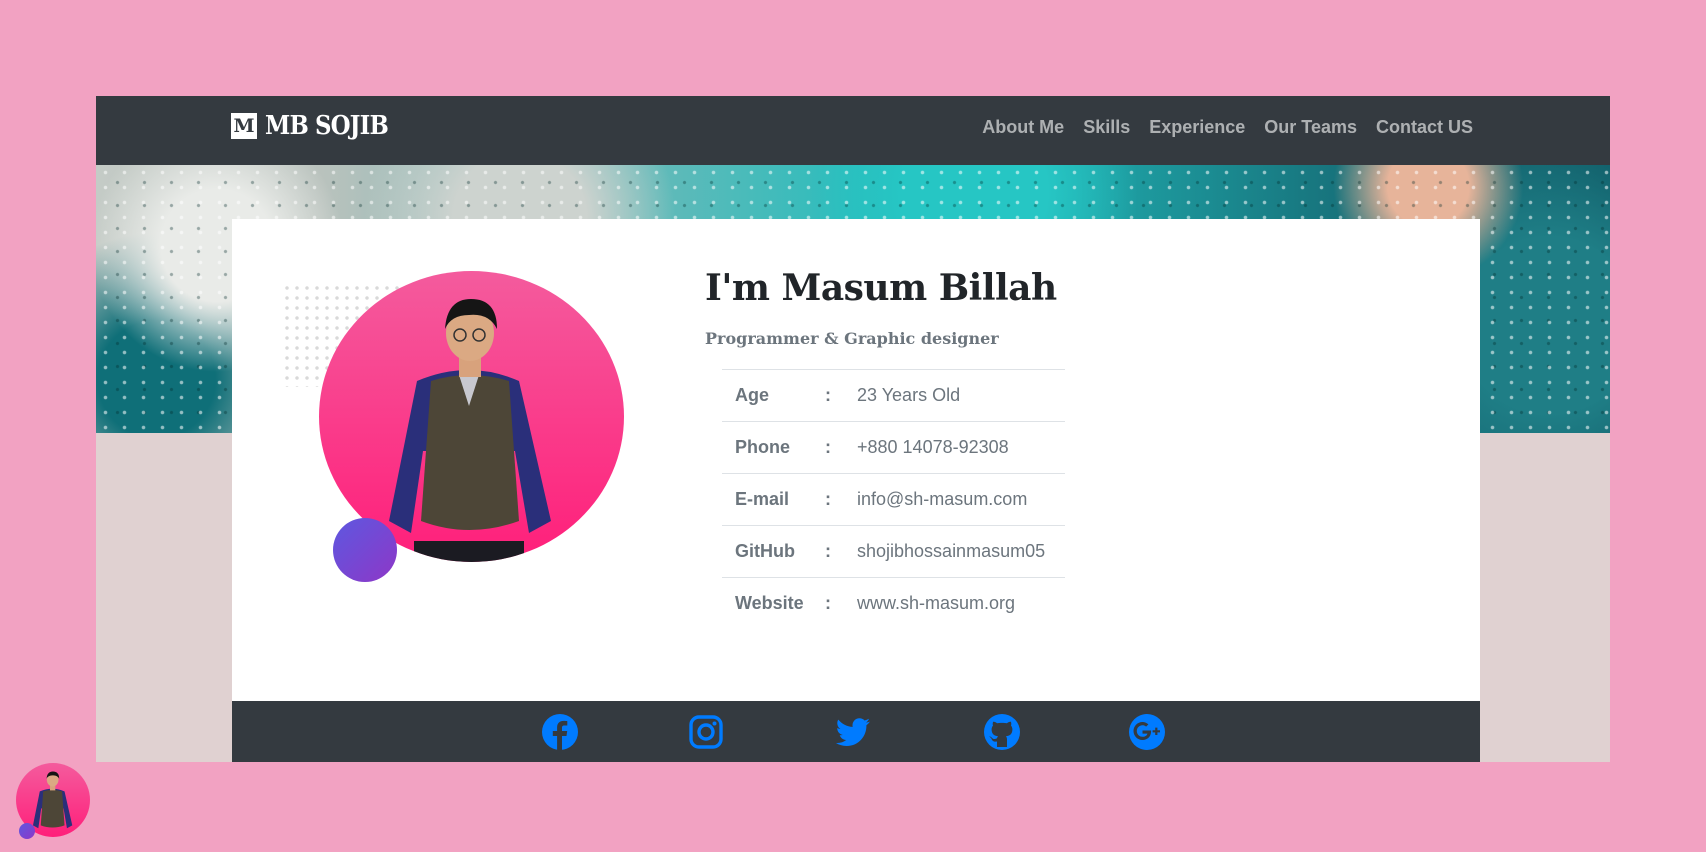 The image size is (1706, 852). I want to click on table-row: Website : www.sh-masum.org, so click(893, 603).